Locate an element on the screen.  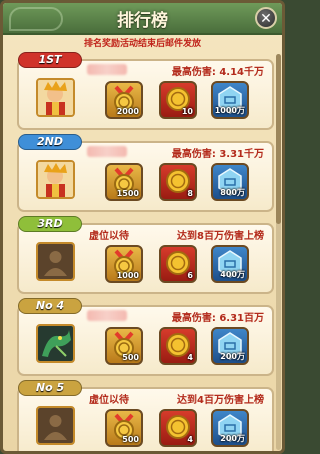
page-title: 排行榜 is located at coordinates (142, 21).